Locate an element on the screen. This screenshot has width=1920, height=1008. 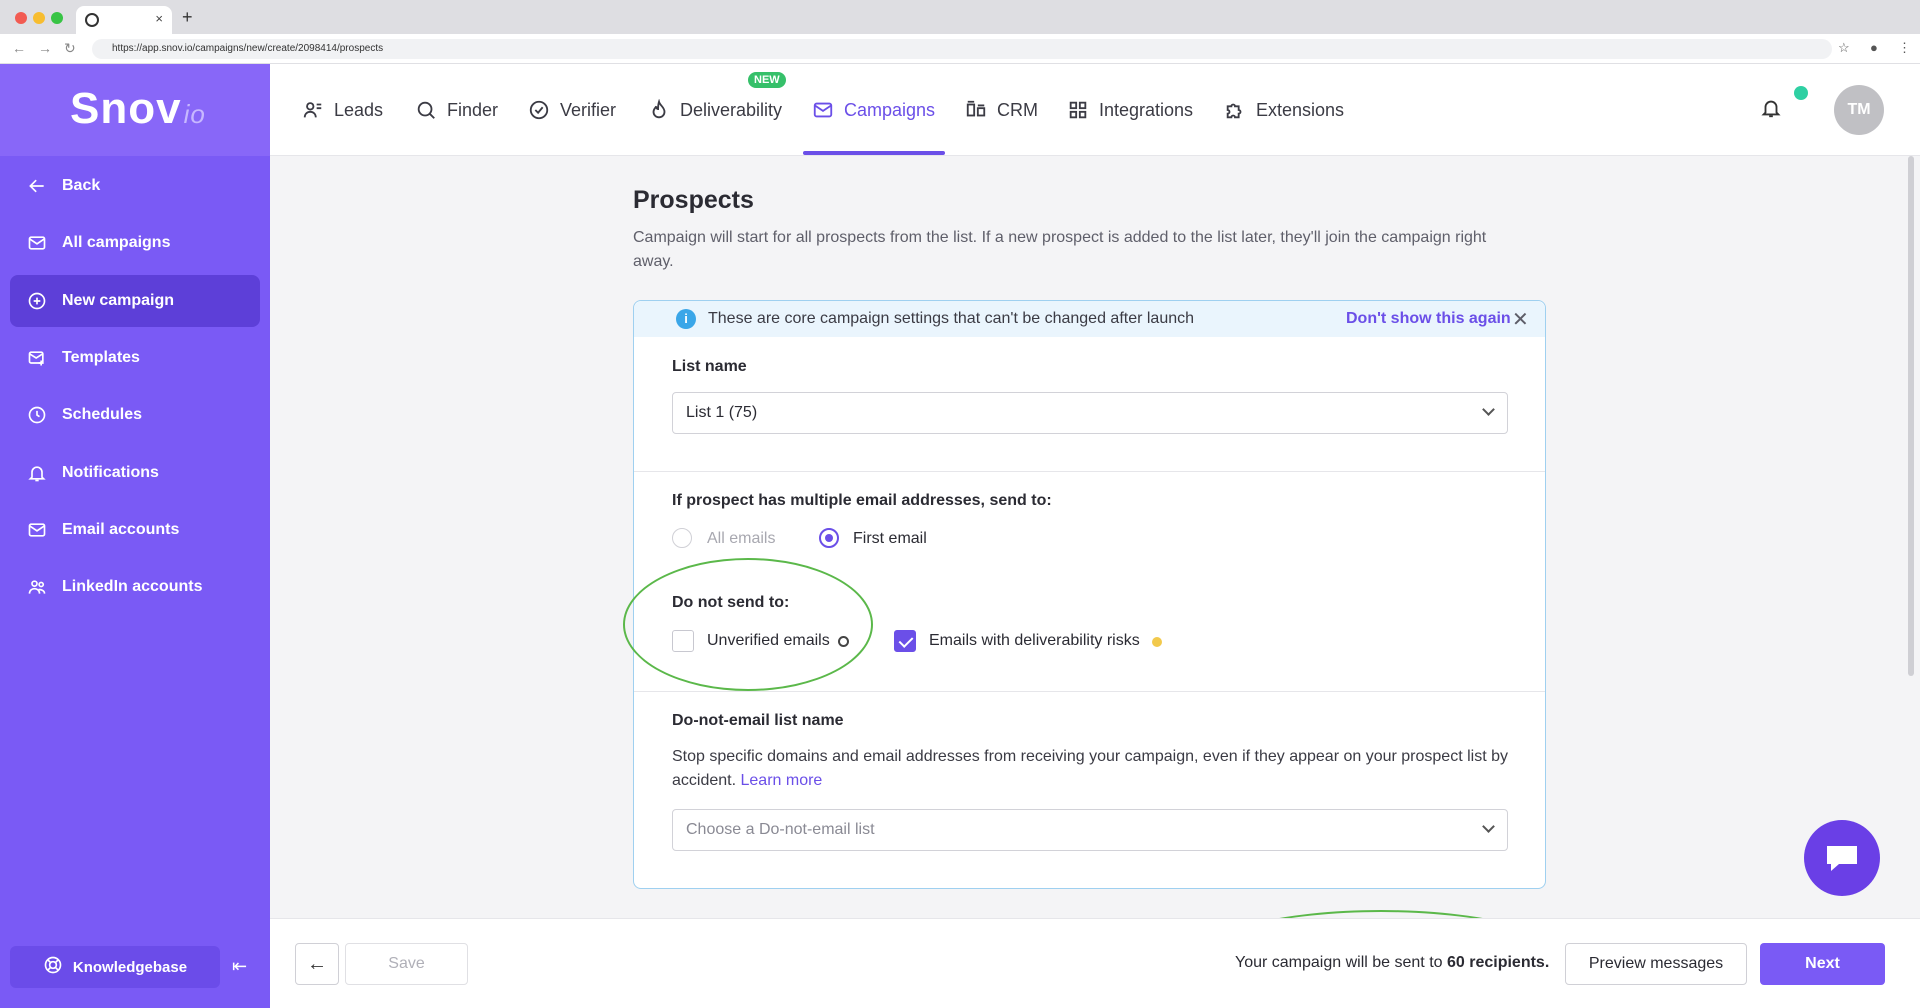
sidebar-item-label: All campaigns is located at coordinates (116, 242).